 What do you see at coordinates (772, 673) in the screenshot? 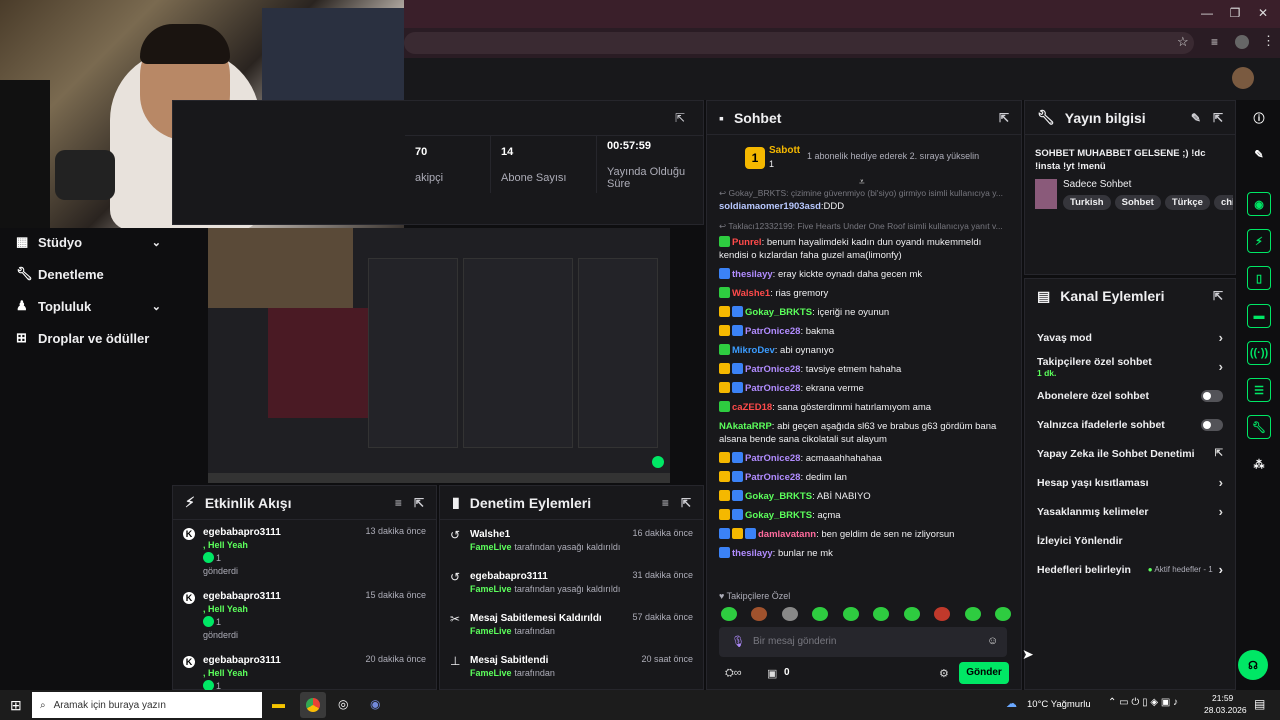
I see `gift-icon: ▣` at bounding box center [772, 673].